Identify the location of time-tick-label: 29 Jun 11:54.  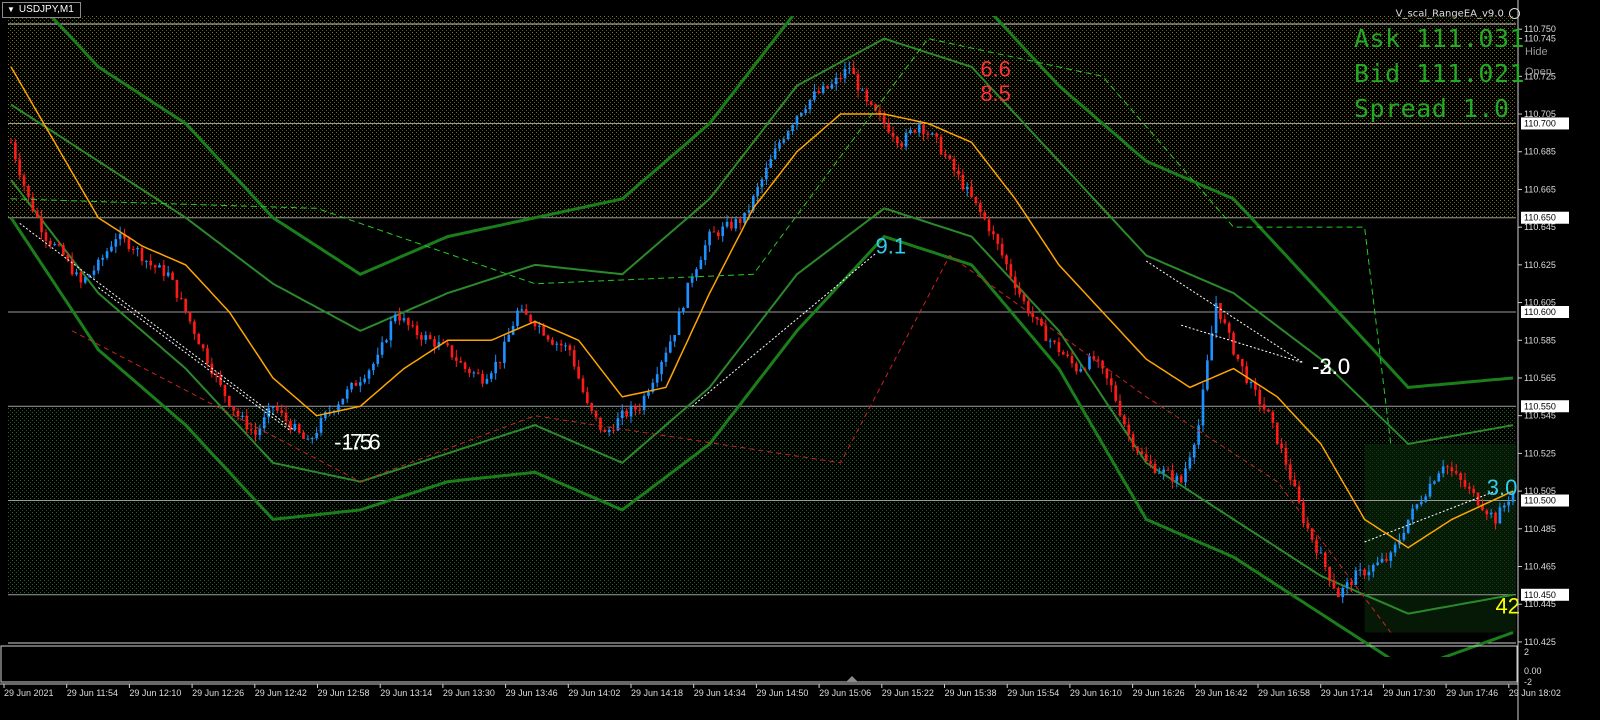
(92, 693).